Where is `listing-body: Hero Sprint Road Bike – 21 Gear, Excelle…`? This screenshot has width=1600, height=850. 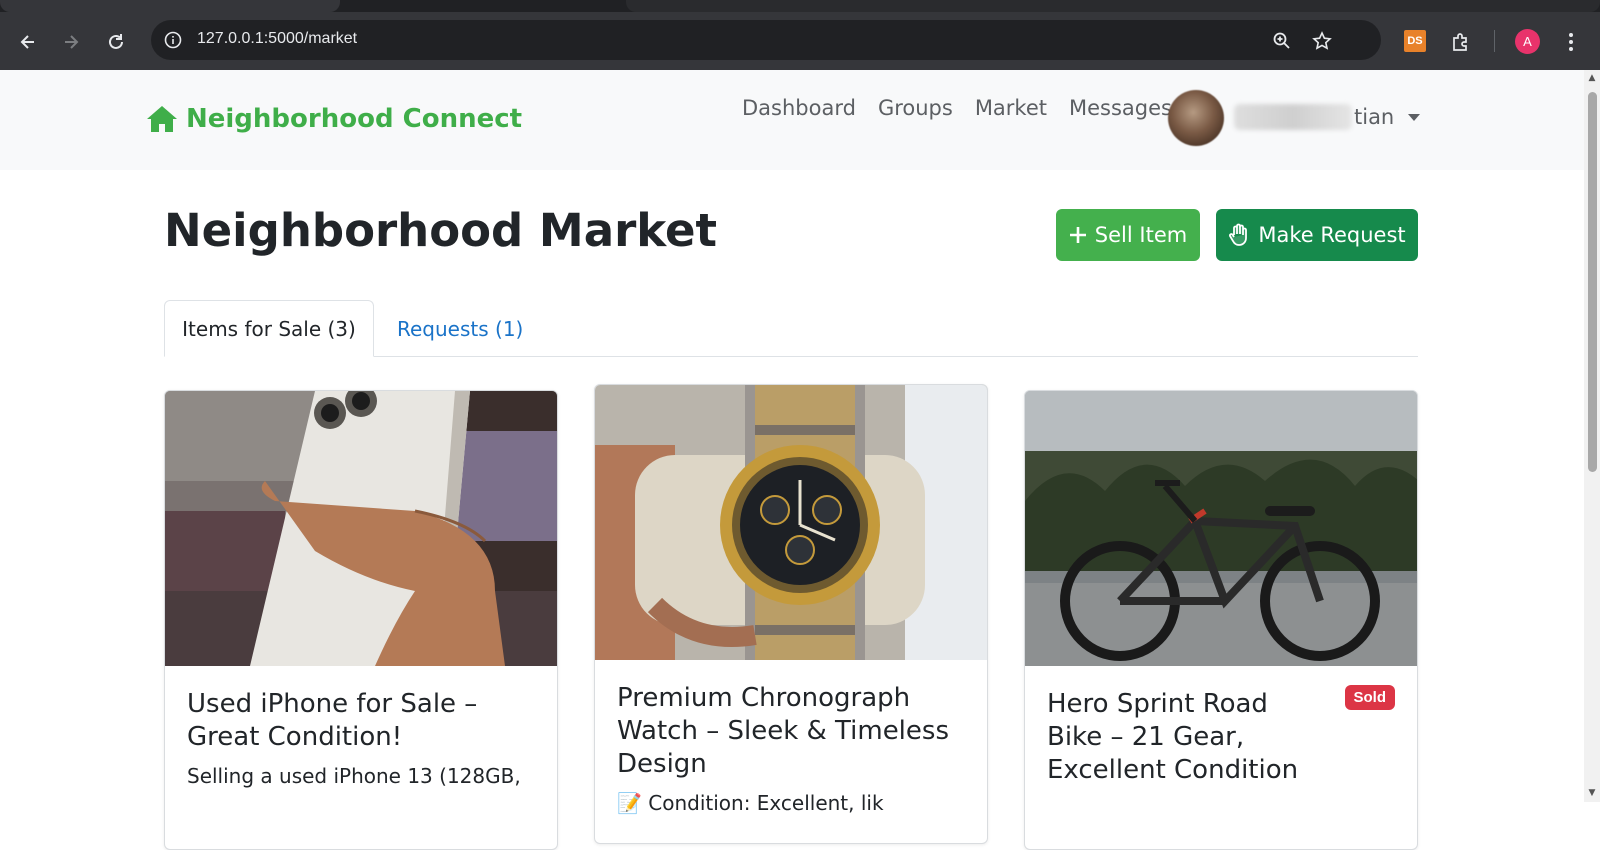
listing-body: Hero Sprint Road Bike – 21 Gear, Excelle… is located at coordinates (1184, 737).